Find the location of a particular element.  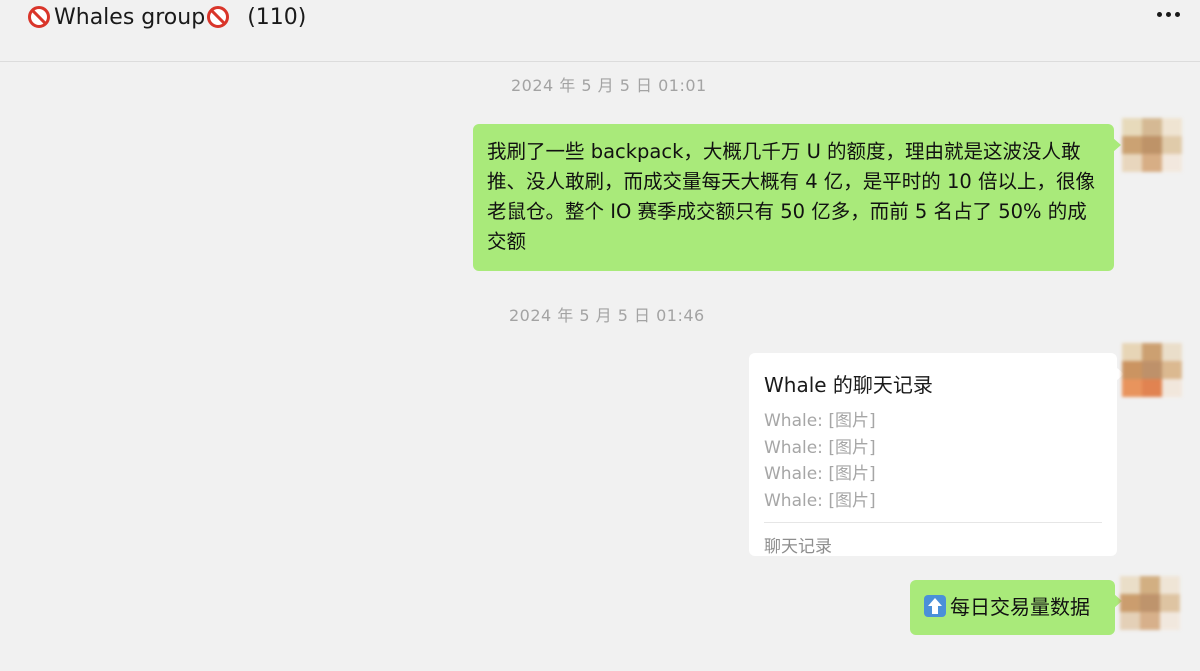

message-timestamp: 2024 年 5 月 5 日 01:46 is located at coordinates (607, 315).